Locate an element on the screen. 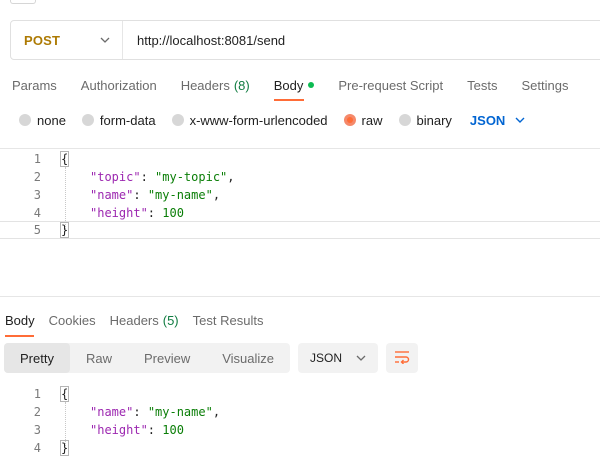 The width and height of the screenshot is (600, 476). method-label: POST is located at coordinates (42, 40).